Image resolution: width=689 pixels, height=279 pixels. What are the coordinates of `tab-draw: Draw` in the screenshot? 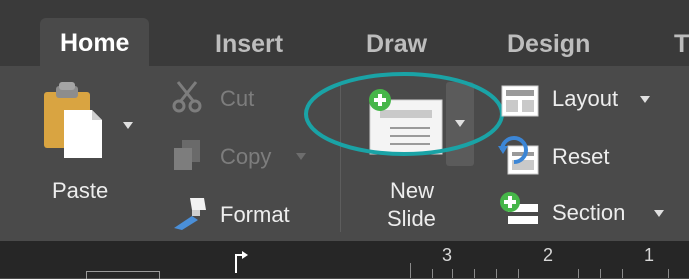 It's located at (396, 44).